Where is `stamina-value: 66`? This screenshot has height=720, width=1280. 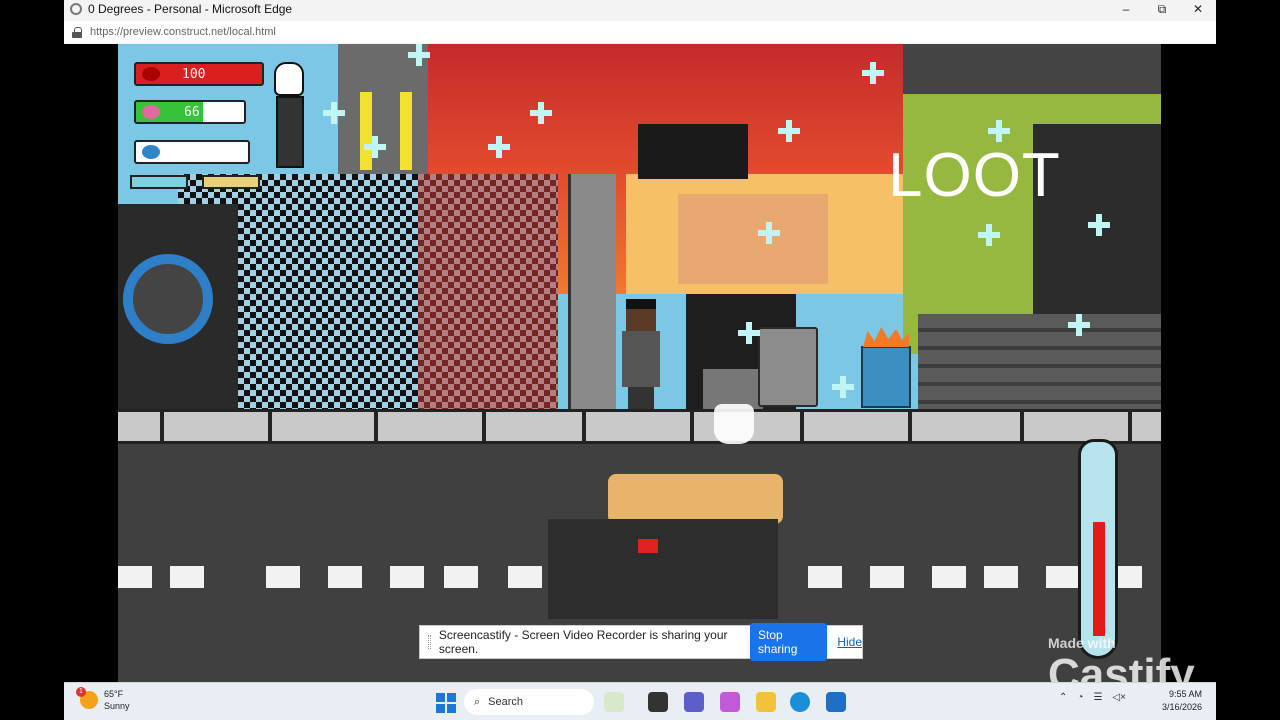
stamina-value: 66 is located at coordinates (192, 112).